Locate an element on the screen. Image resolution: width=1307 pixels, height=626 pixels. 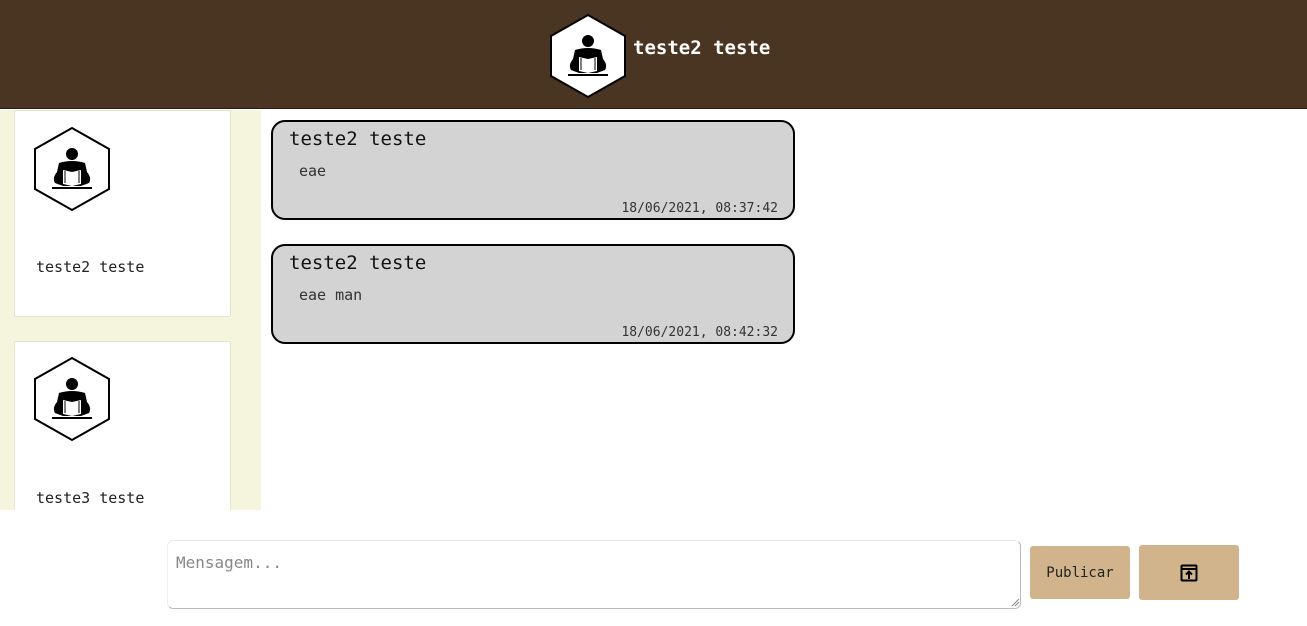
message-timestamp: 18/06/2021, 08:37:42 is located at coordinates (699, 208).